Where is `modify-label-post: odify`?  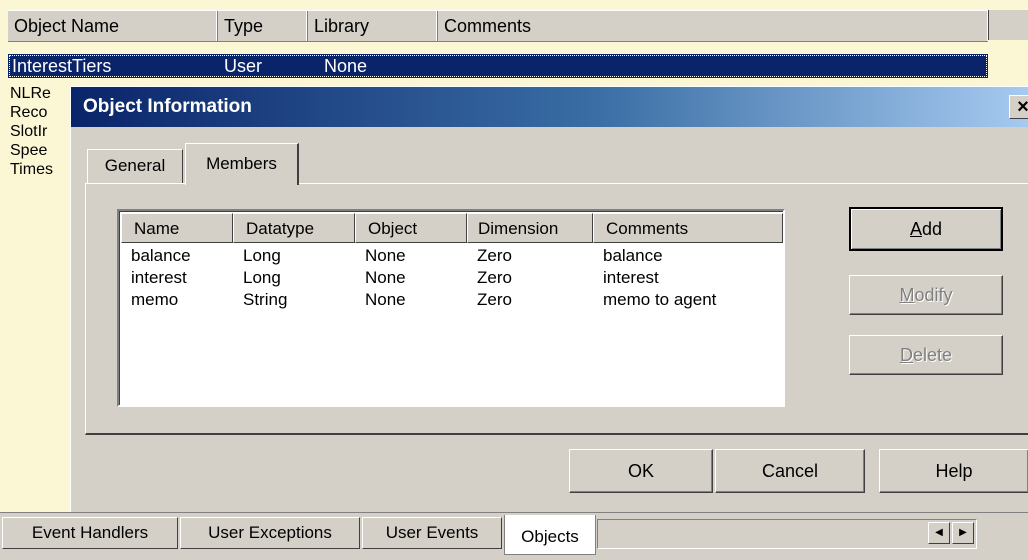 modify-label-post: odify is located at coordinates (933, 295).